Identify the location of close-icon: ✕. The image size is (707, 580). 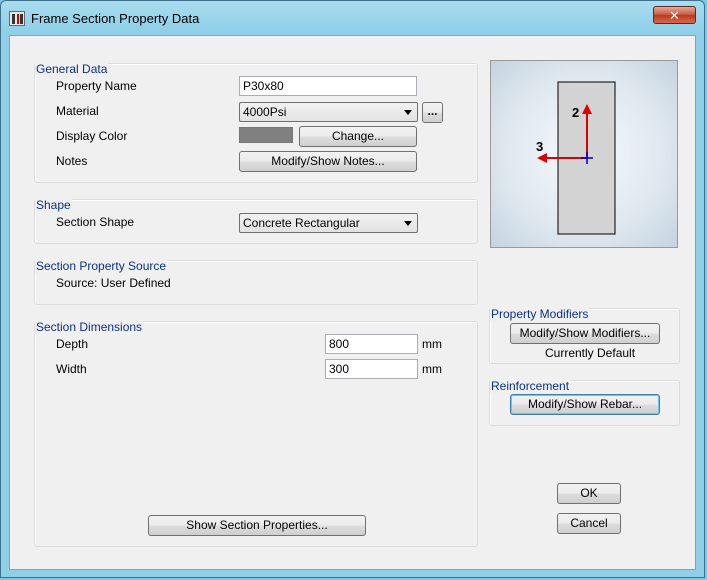
(674, 15).